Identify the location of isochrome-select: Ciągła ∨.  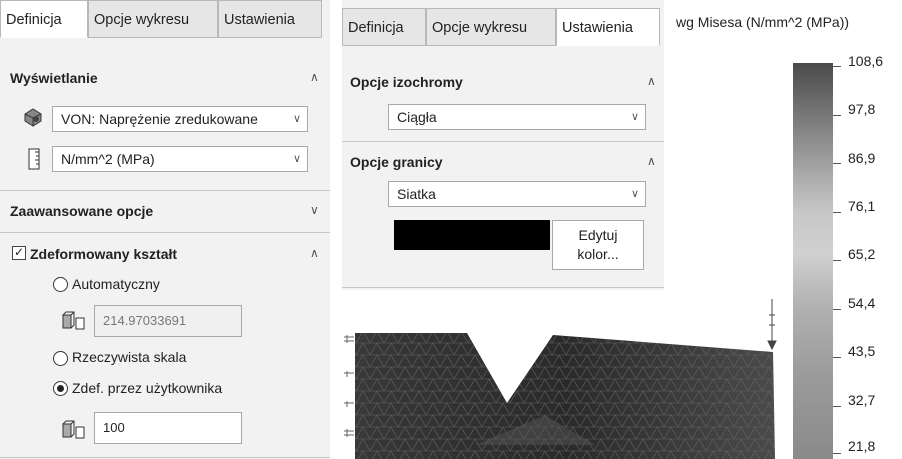
(517, 117).